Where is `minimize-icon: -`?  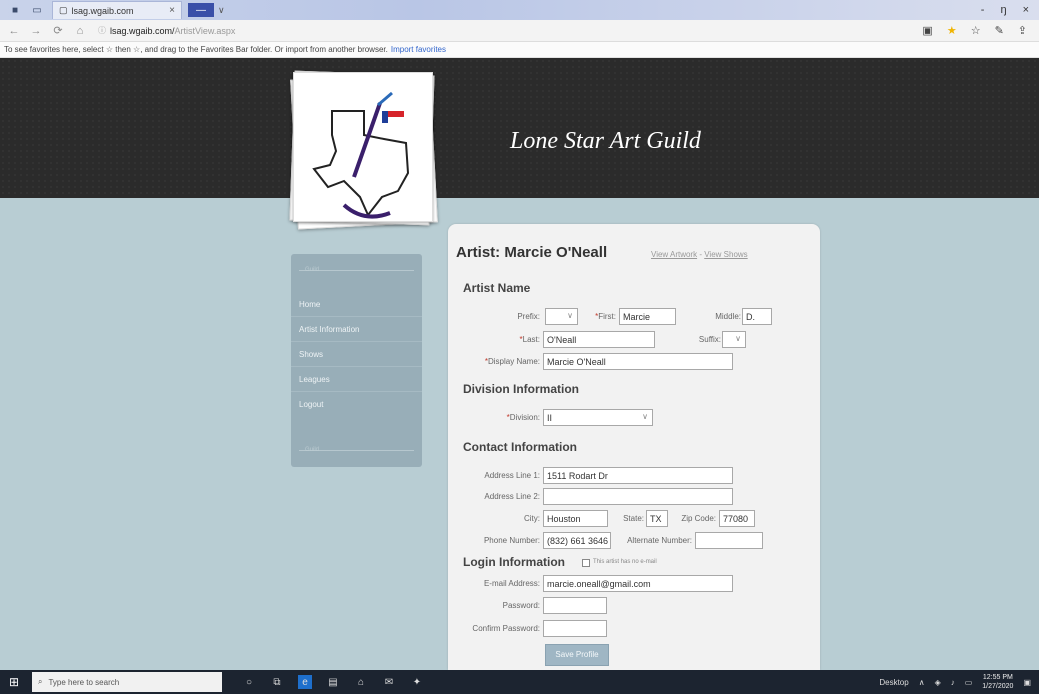
minimize-icon: - is located at coordinates (983, 10).